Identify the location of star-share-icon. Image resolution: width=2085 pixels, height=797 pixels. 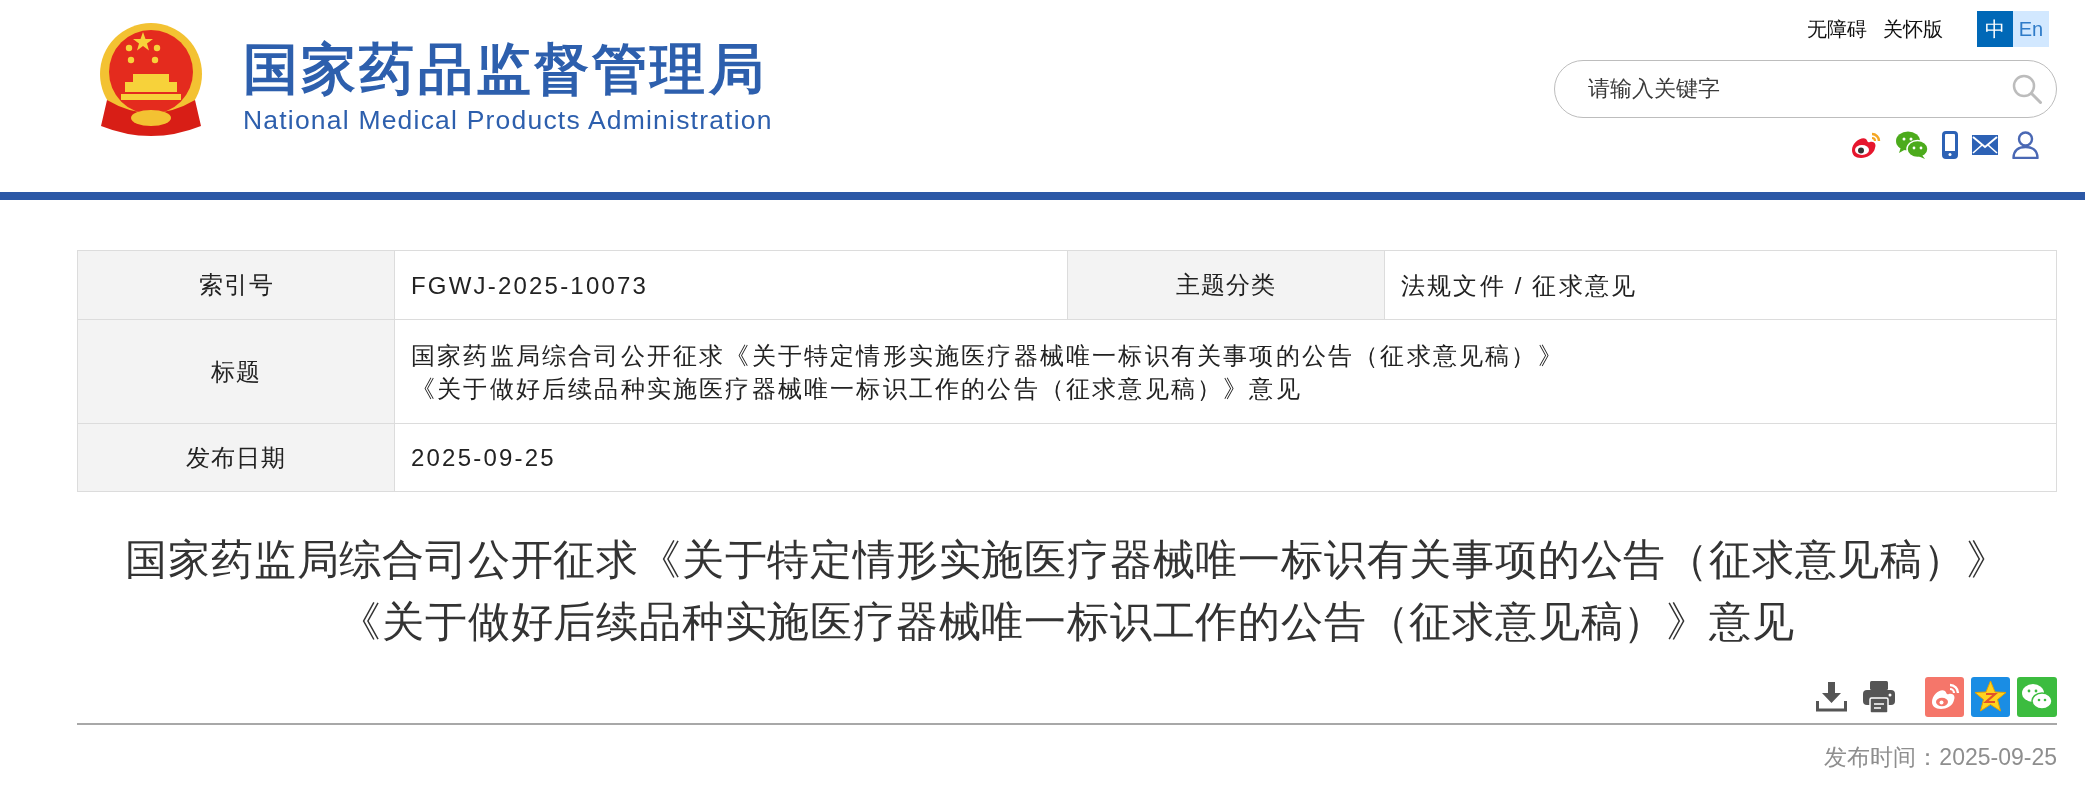
(1990, 697).